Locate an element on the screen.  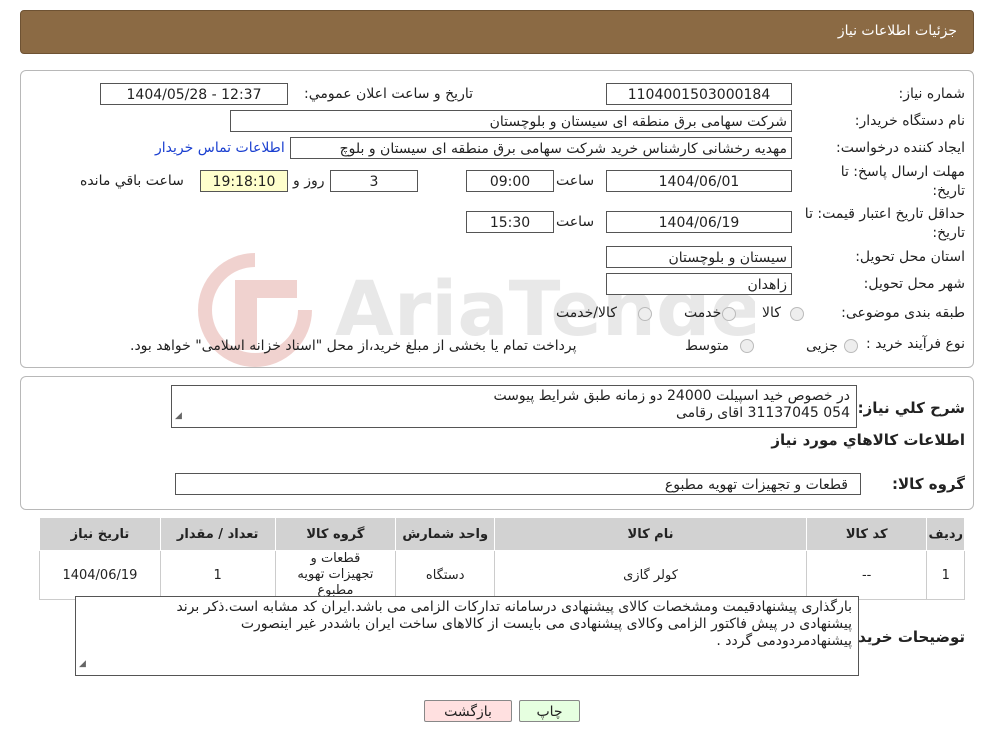
validity-time-field: 15:30 is located at coordinates (510, 222).